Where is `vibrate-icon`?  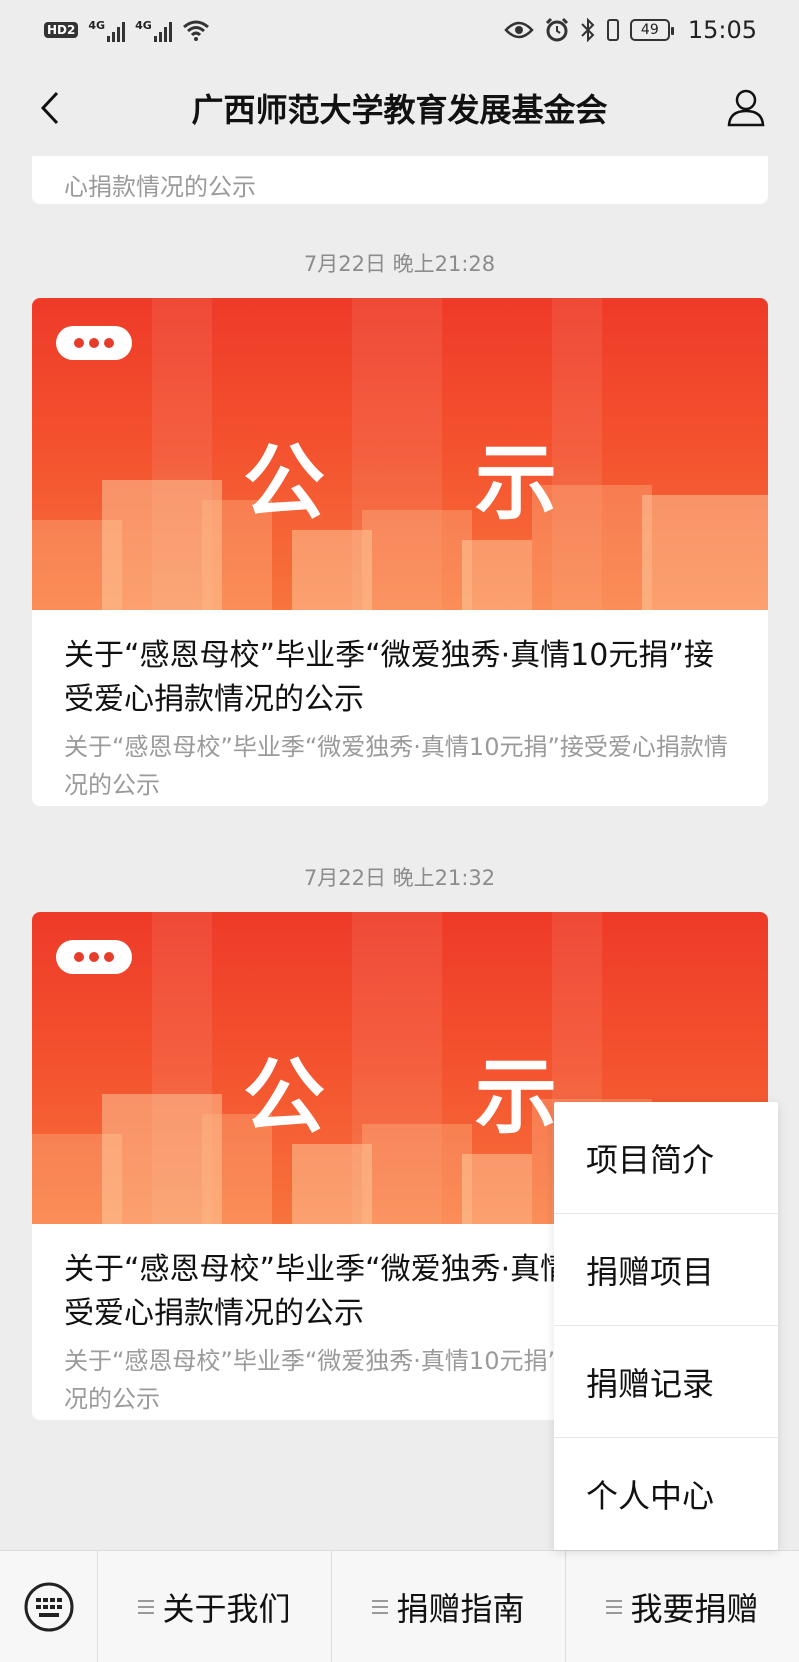 vibrate-icon is located at coordinates (612, 30).